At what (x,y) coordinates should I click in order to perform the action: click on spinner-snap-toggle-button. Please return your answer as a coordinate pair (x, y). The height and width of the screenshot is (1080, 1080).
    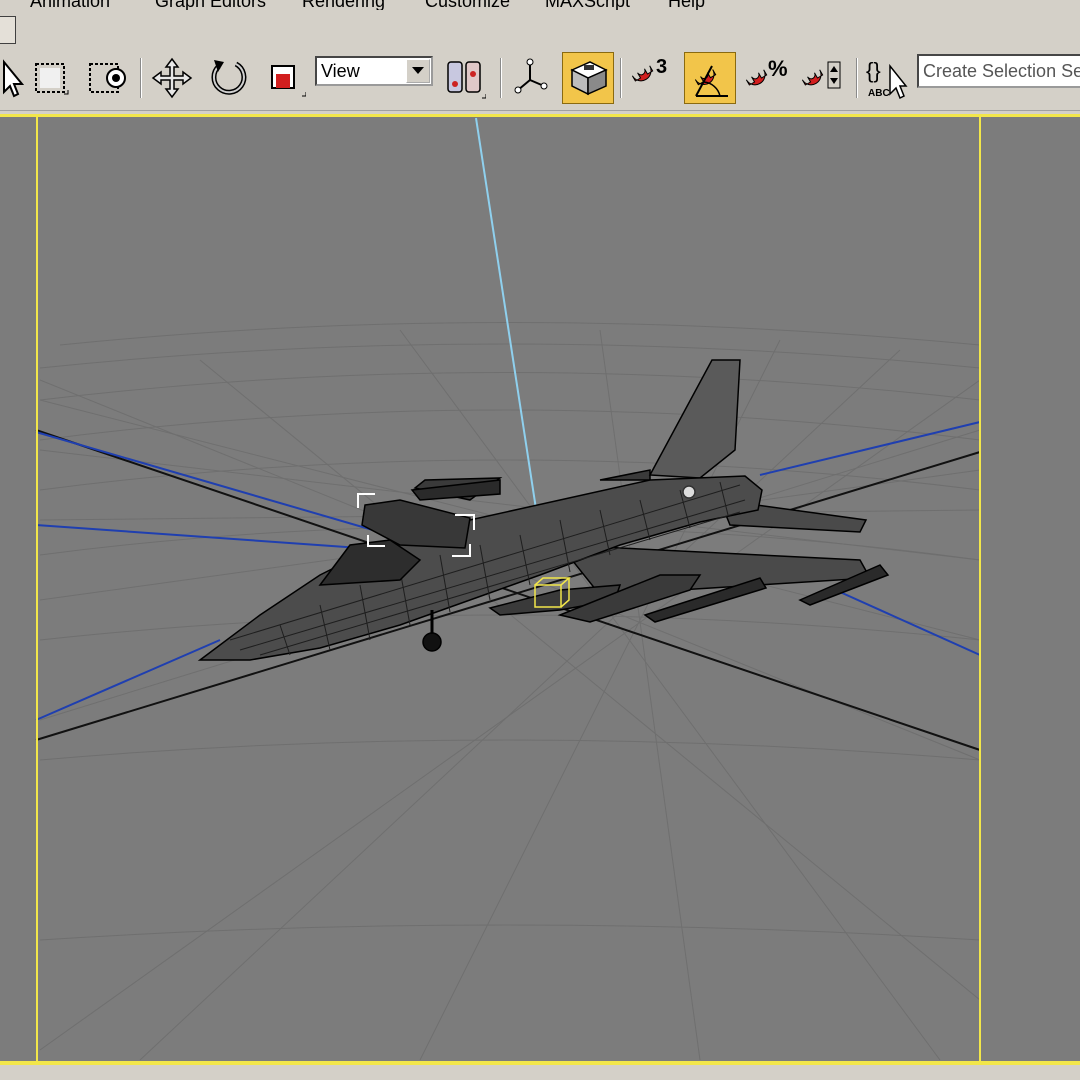
    Looking at the image, I should click on (822, 78).